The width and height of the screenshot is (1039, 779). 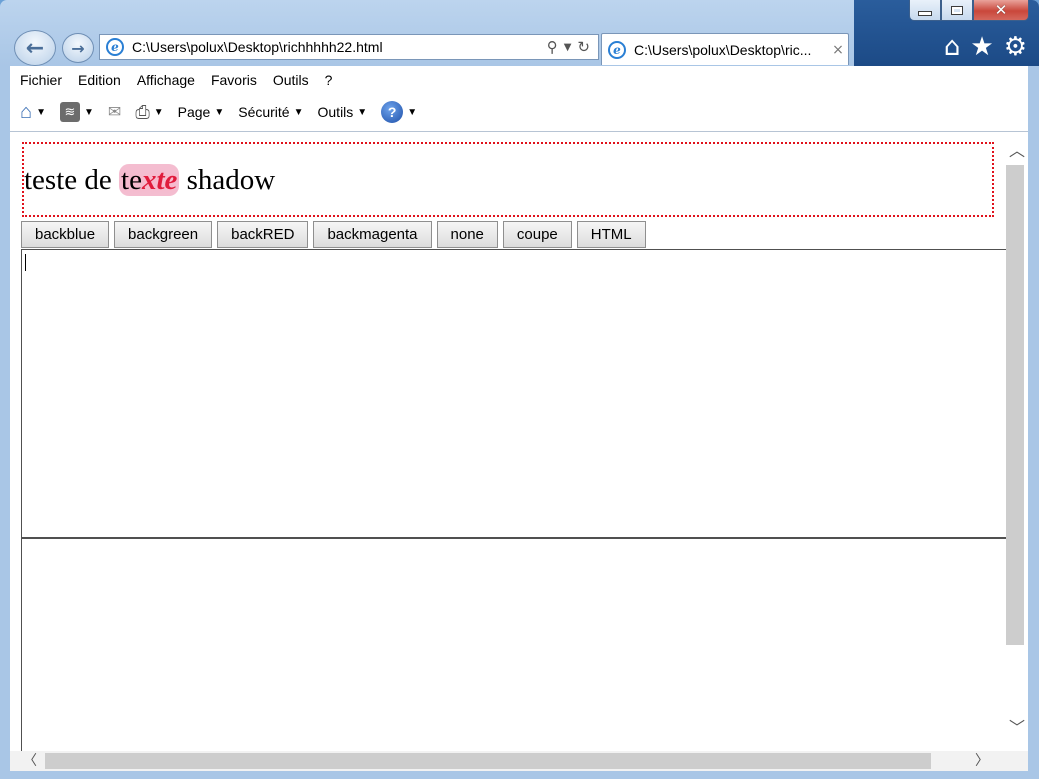 I want to click on cmd-tools: Outils ▼, so click(x=343, y=112).